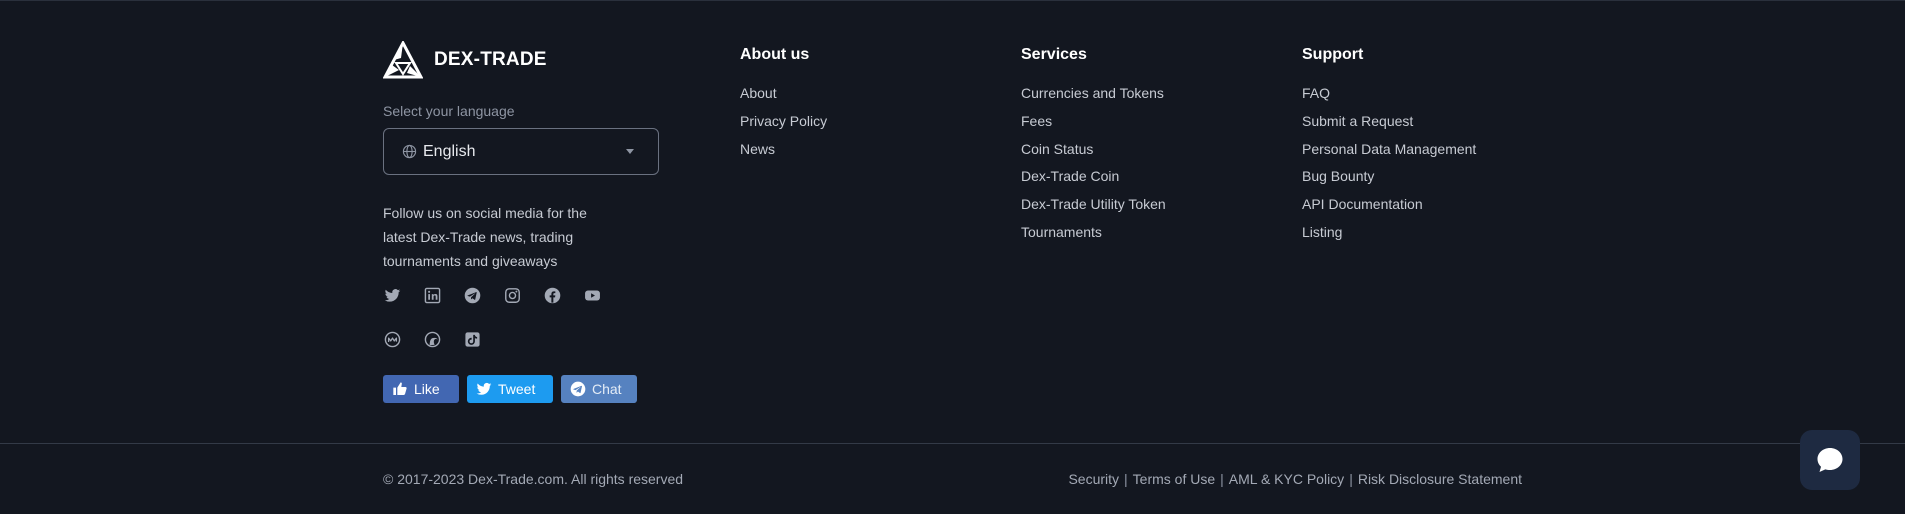 This screenshot has height=514, width=1905. Describe the element at coordinates (517, 389) in the screenshot. I see `tweet-label: Tweet` at that location.